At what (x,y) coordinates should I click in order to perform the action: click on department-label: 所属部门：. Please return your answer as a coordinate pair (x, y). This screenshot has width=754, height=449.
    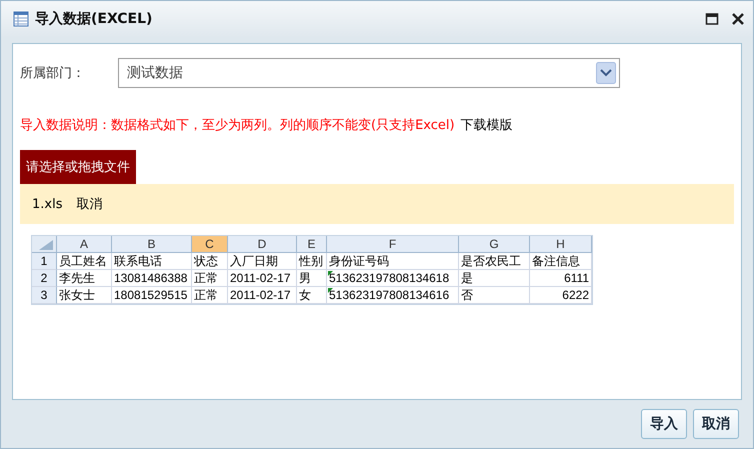
    Looking at the image, I should click on (53, 73).